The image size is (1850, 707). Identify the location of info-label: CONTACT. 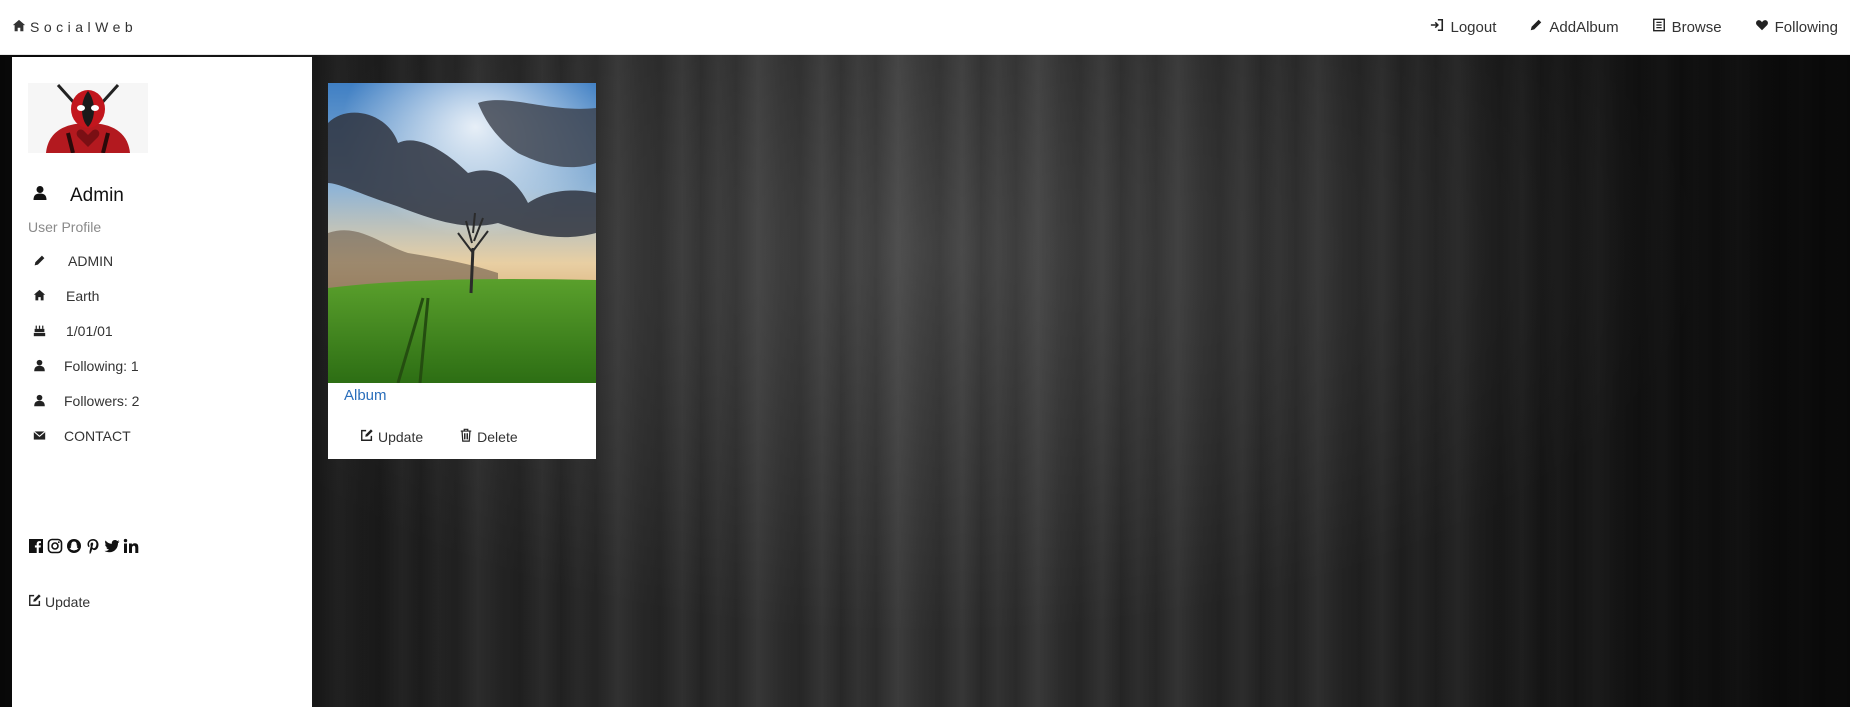
(97, 435).